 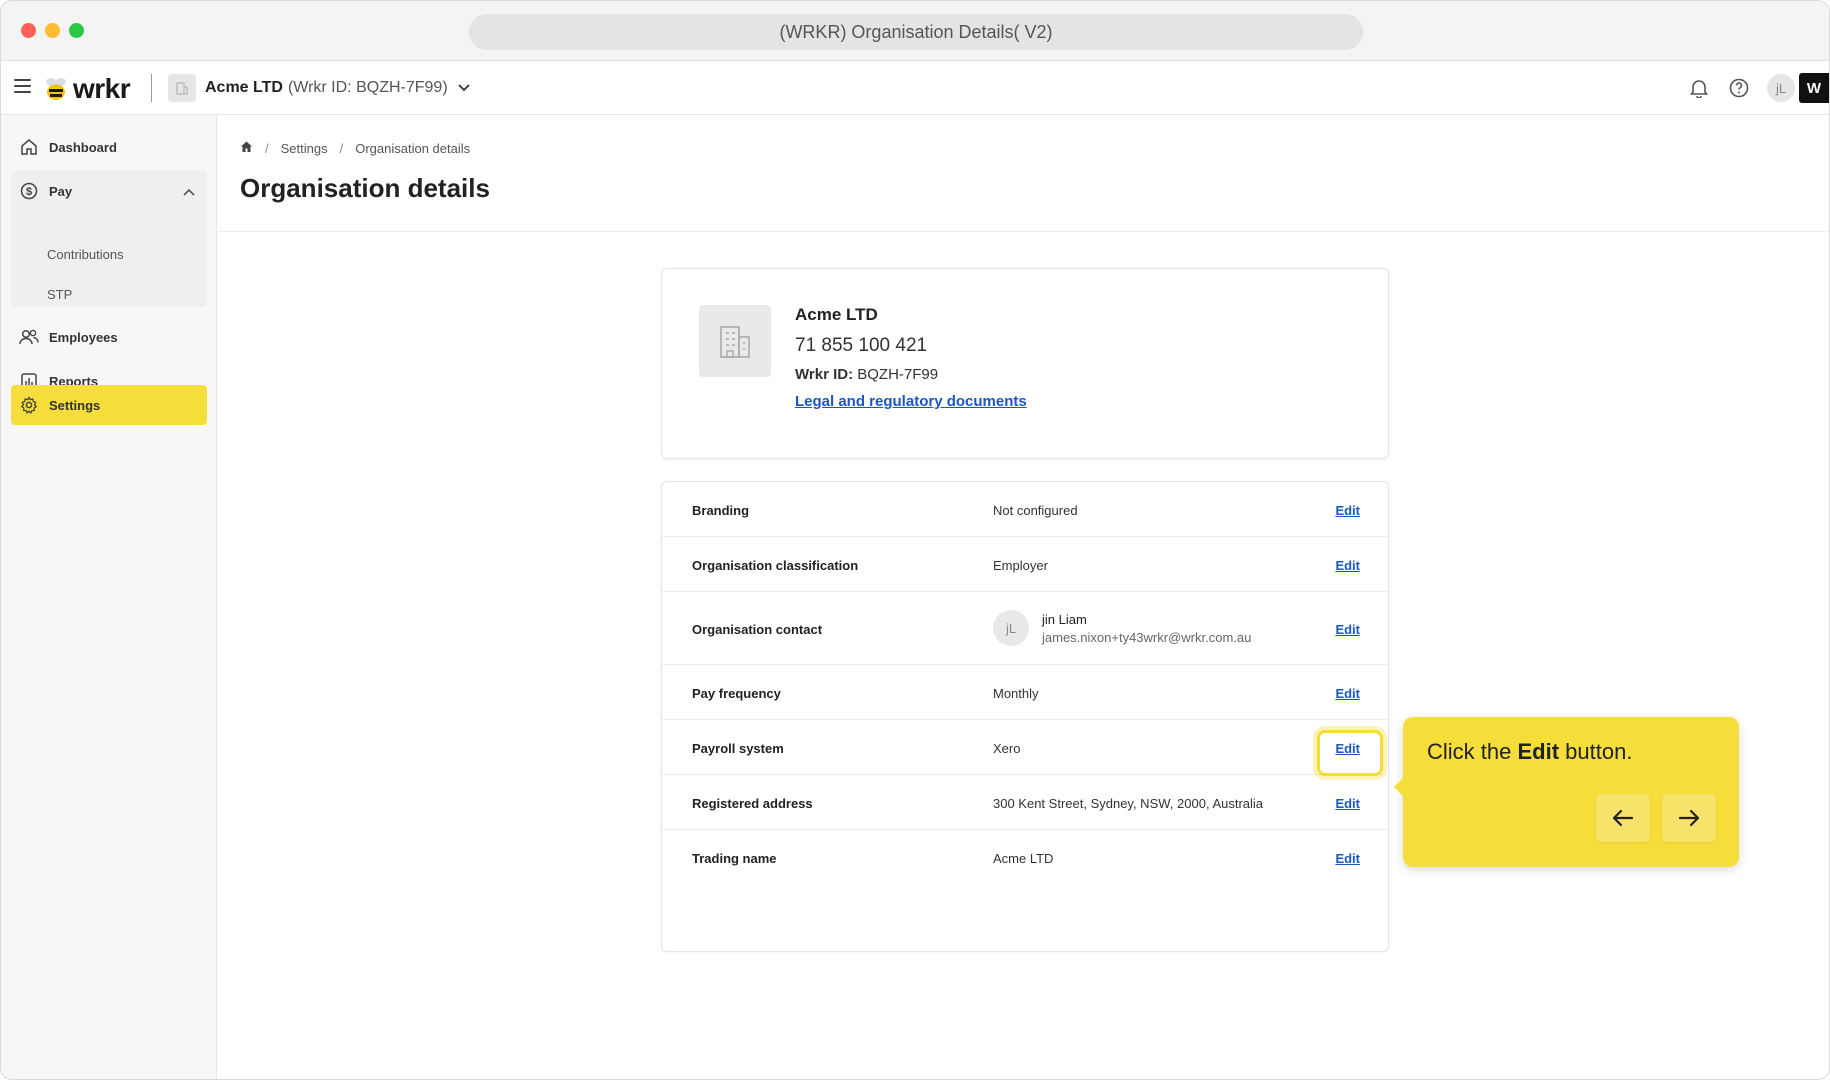 I want to click on user-avatar: jL, so click(x=1781, y=88).